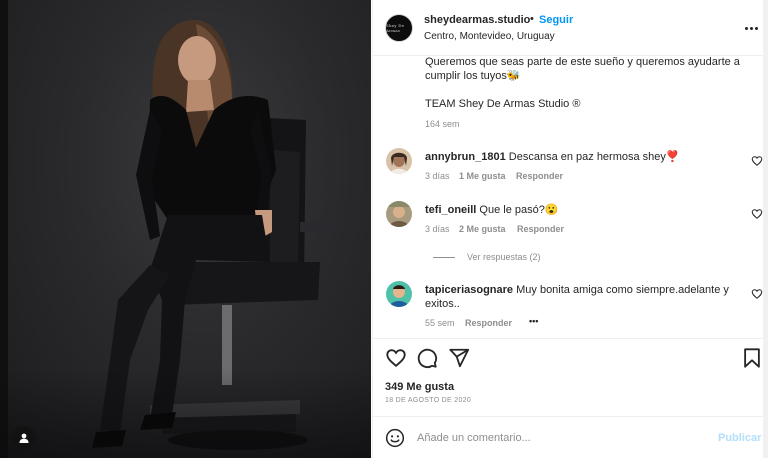 The height and width of the screenshot is (458, 768). Describe the element at coordinates (473, 76) in the screenshot. I see `caption-text-line-2: cumplir los tuyos🐝` at that location.